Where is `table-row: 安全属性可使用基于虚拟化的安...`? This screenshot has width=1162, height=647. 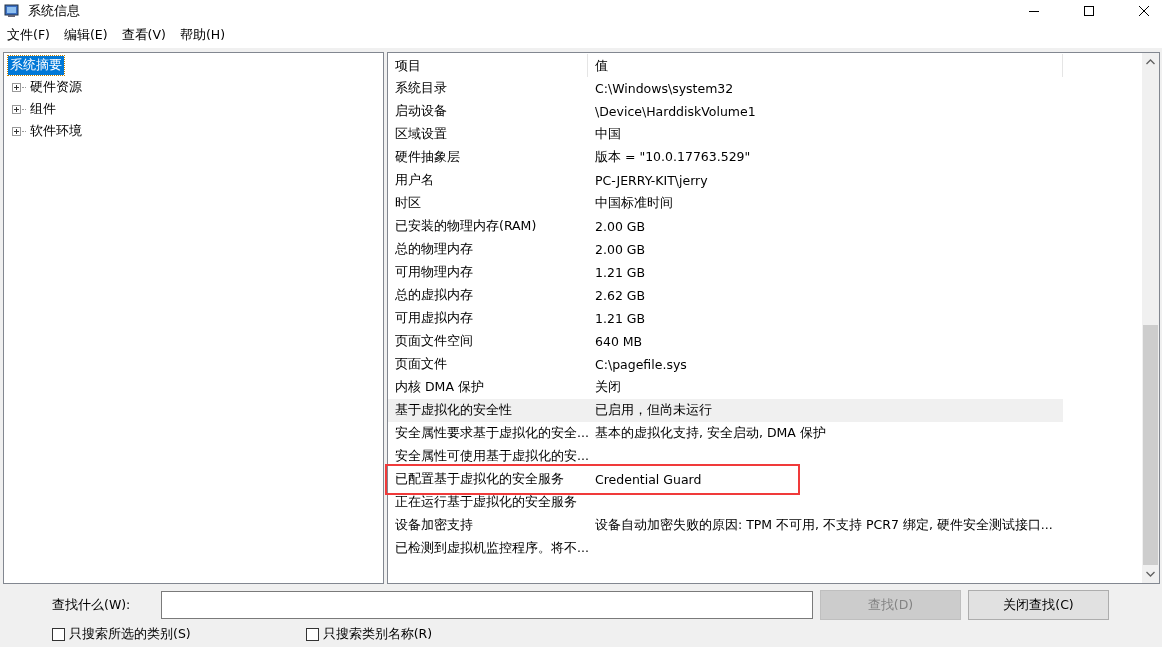 table-row: 安全属性可使用基于虚拟化的安... is located at coordinates (725, 456).